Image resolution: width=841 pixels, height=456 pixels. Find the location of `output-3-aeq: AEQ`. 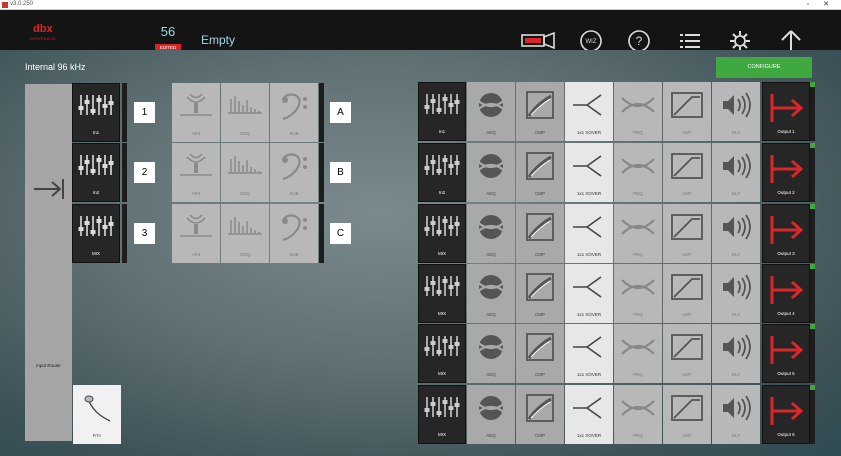

output-3-aeq: AEQ is located at coordinates (491, 233).